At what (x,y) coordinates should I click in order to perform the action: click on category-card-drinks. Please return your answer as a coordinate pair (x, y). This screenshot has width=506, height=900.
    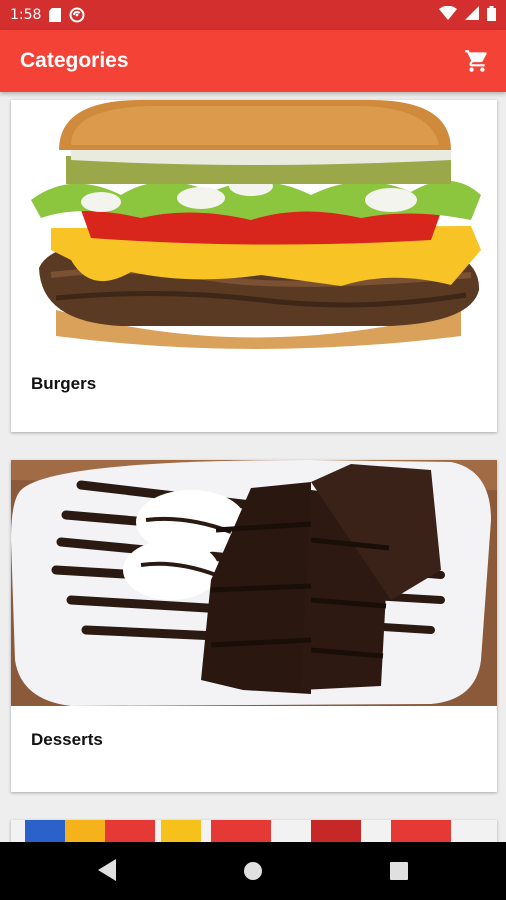
    Looking at the image, I should click on (254, 831).